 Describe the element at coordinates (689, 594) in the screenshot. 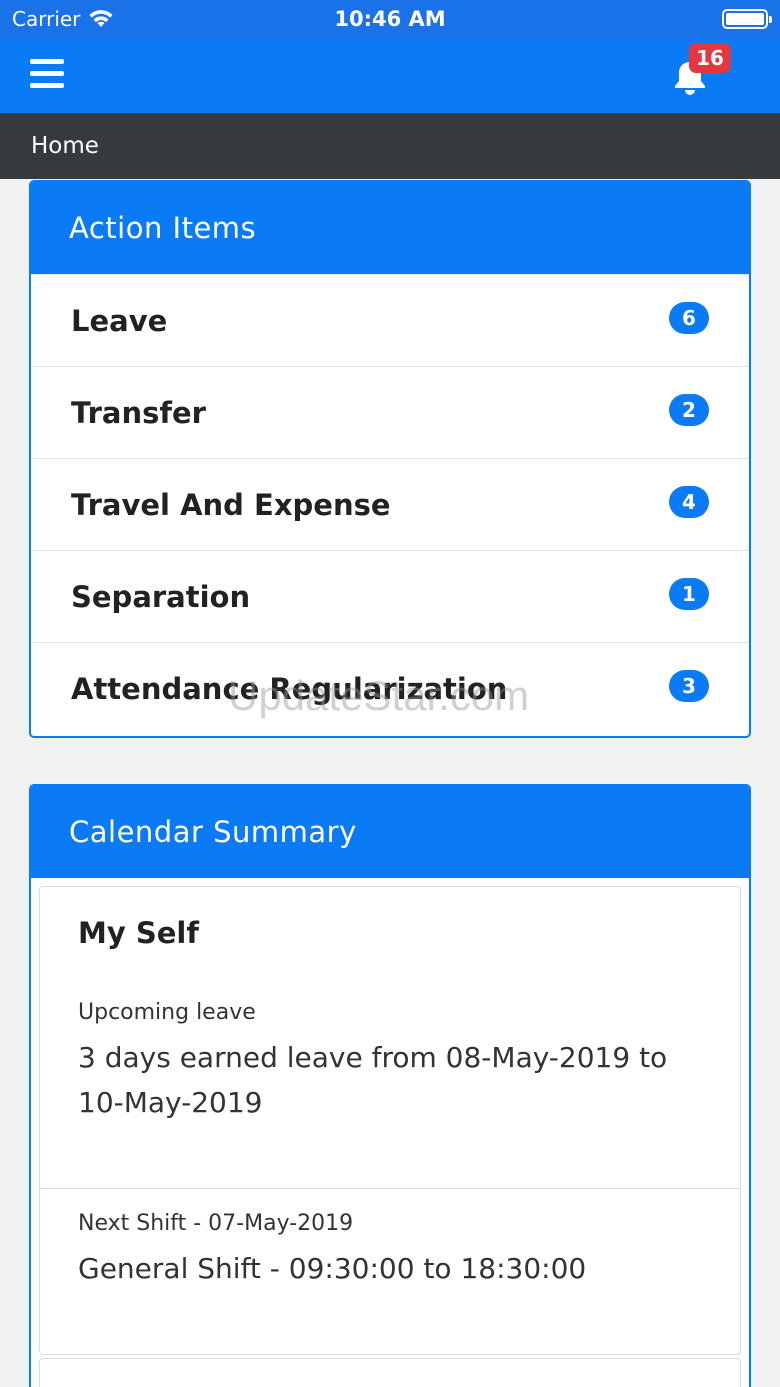

I see `count-badge: 1` at that location.